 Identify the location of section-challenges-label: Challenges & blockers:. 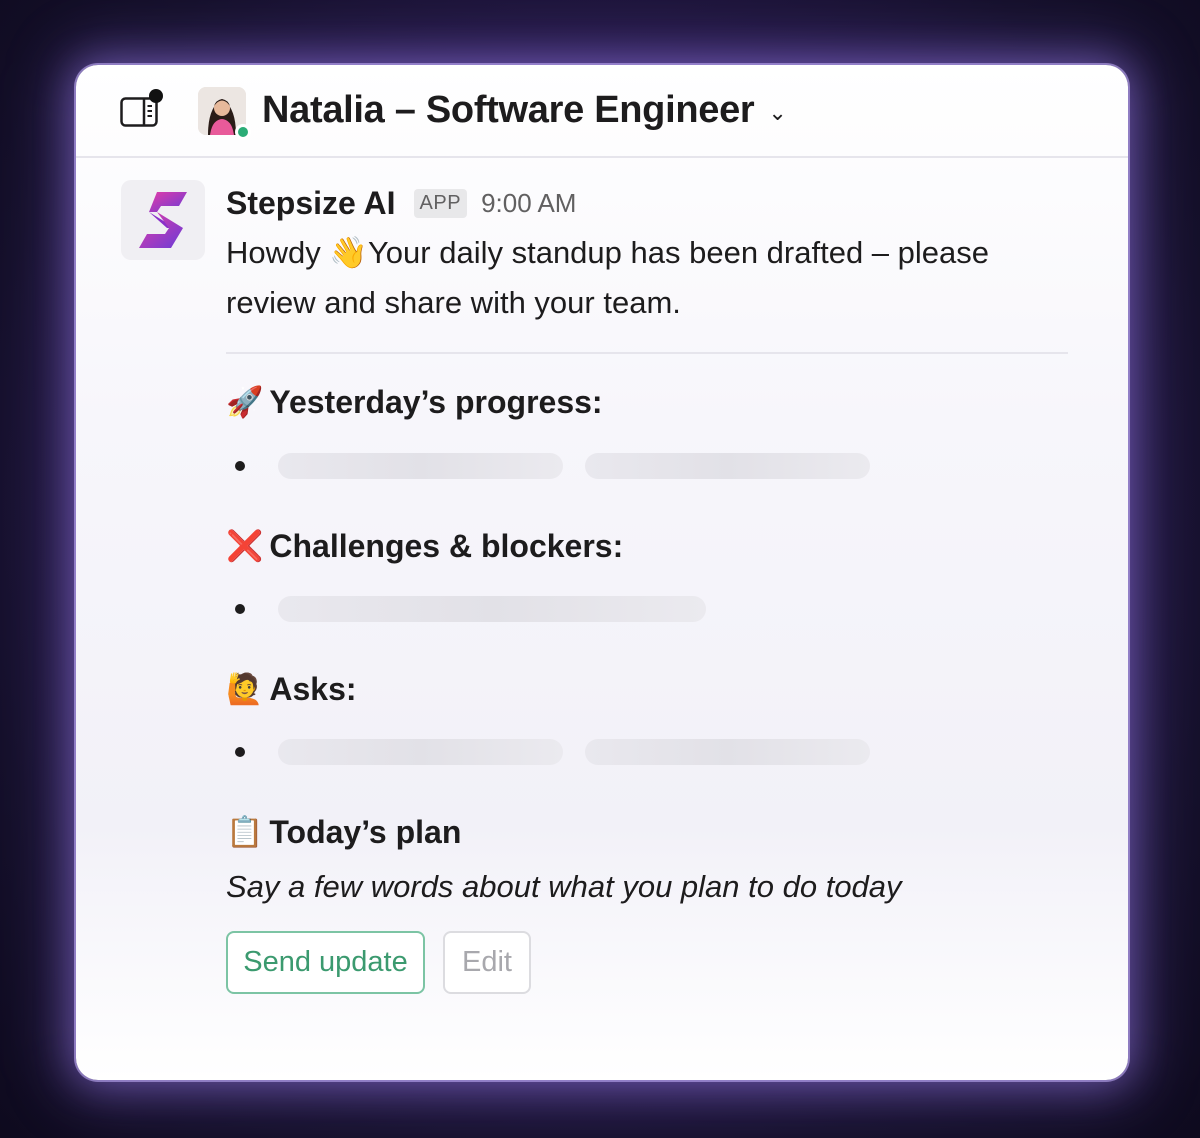
(446, 546).